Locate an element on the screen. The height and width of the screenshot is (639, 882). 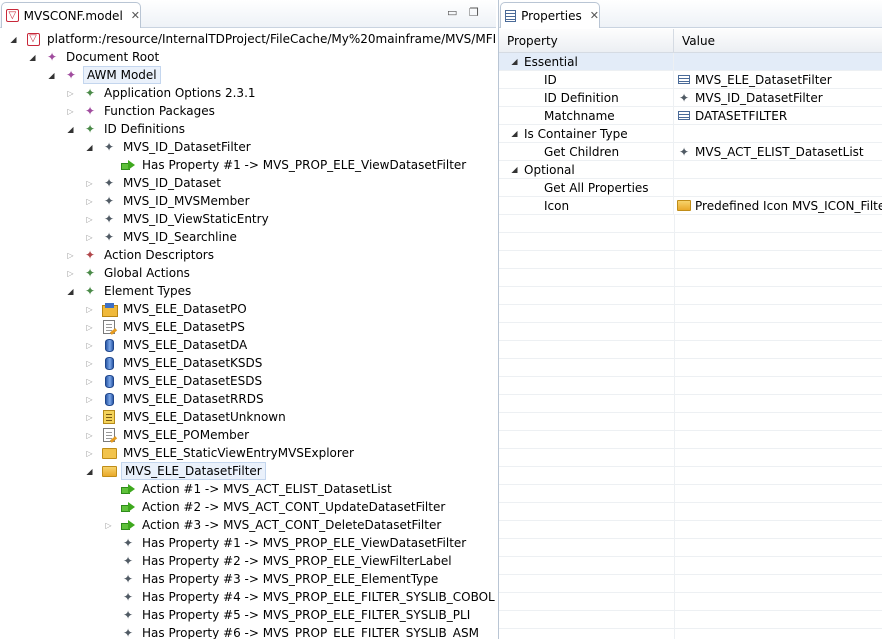
tree-item: ◢ MVS_ELE_DatasetFilter is located at coordinates (248, 471).